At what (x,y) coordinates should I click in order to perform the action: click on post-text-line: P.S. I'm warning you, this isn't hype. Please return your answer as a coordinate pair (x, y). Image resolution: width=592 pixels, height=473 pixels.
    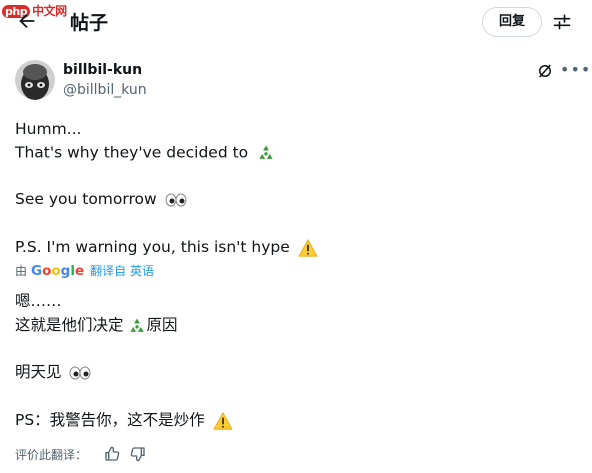
    Looking at the image, I should click on (166, 247).